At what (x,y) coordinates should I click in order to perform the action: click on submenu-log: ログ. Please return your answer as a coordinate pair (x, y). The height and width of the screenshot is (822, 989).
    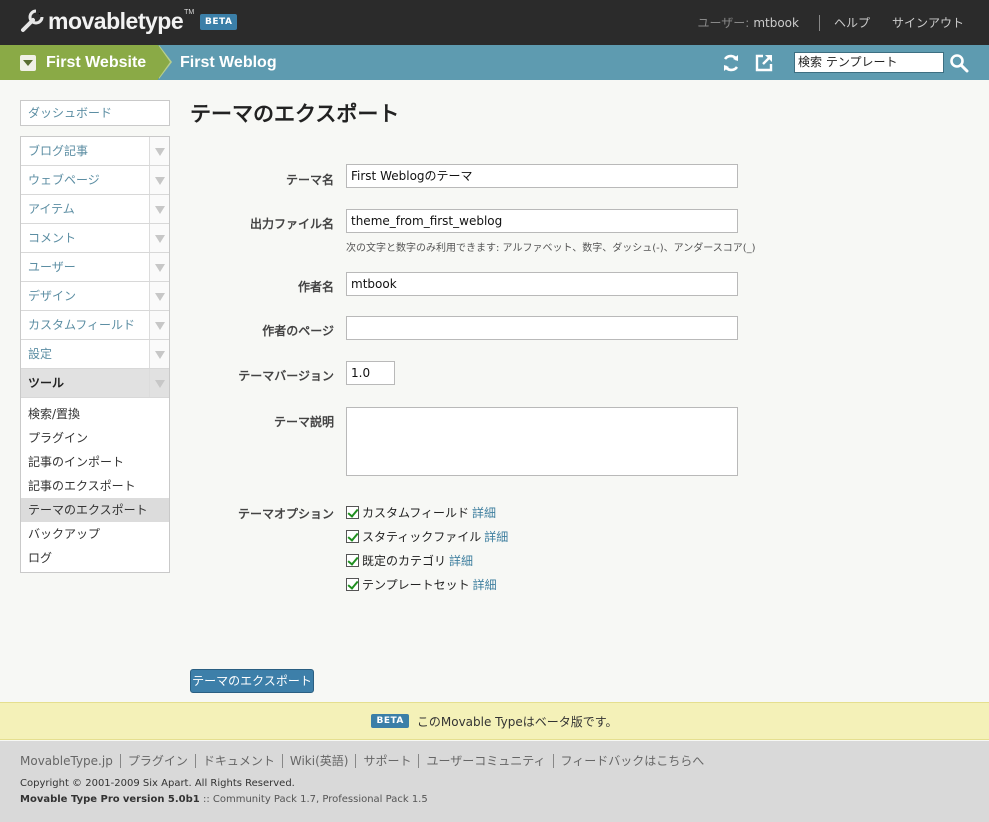
    Looking at the image, I should click on (95, 558).